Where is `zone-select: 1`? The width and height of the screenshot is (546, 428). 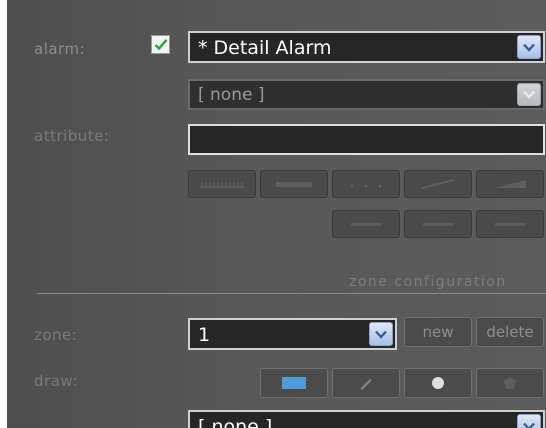 zone-select: 1 is located at coordinates (292, 334).